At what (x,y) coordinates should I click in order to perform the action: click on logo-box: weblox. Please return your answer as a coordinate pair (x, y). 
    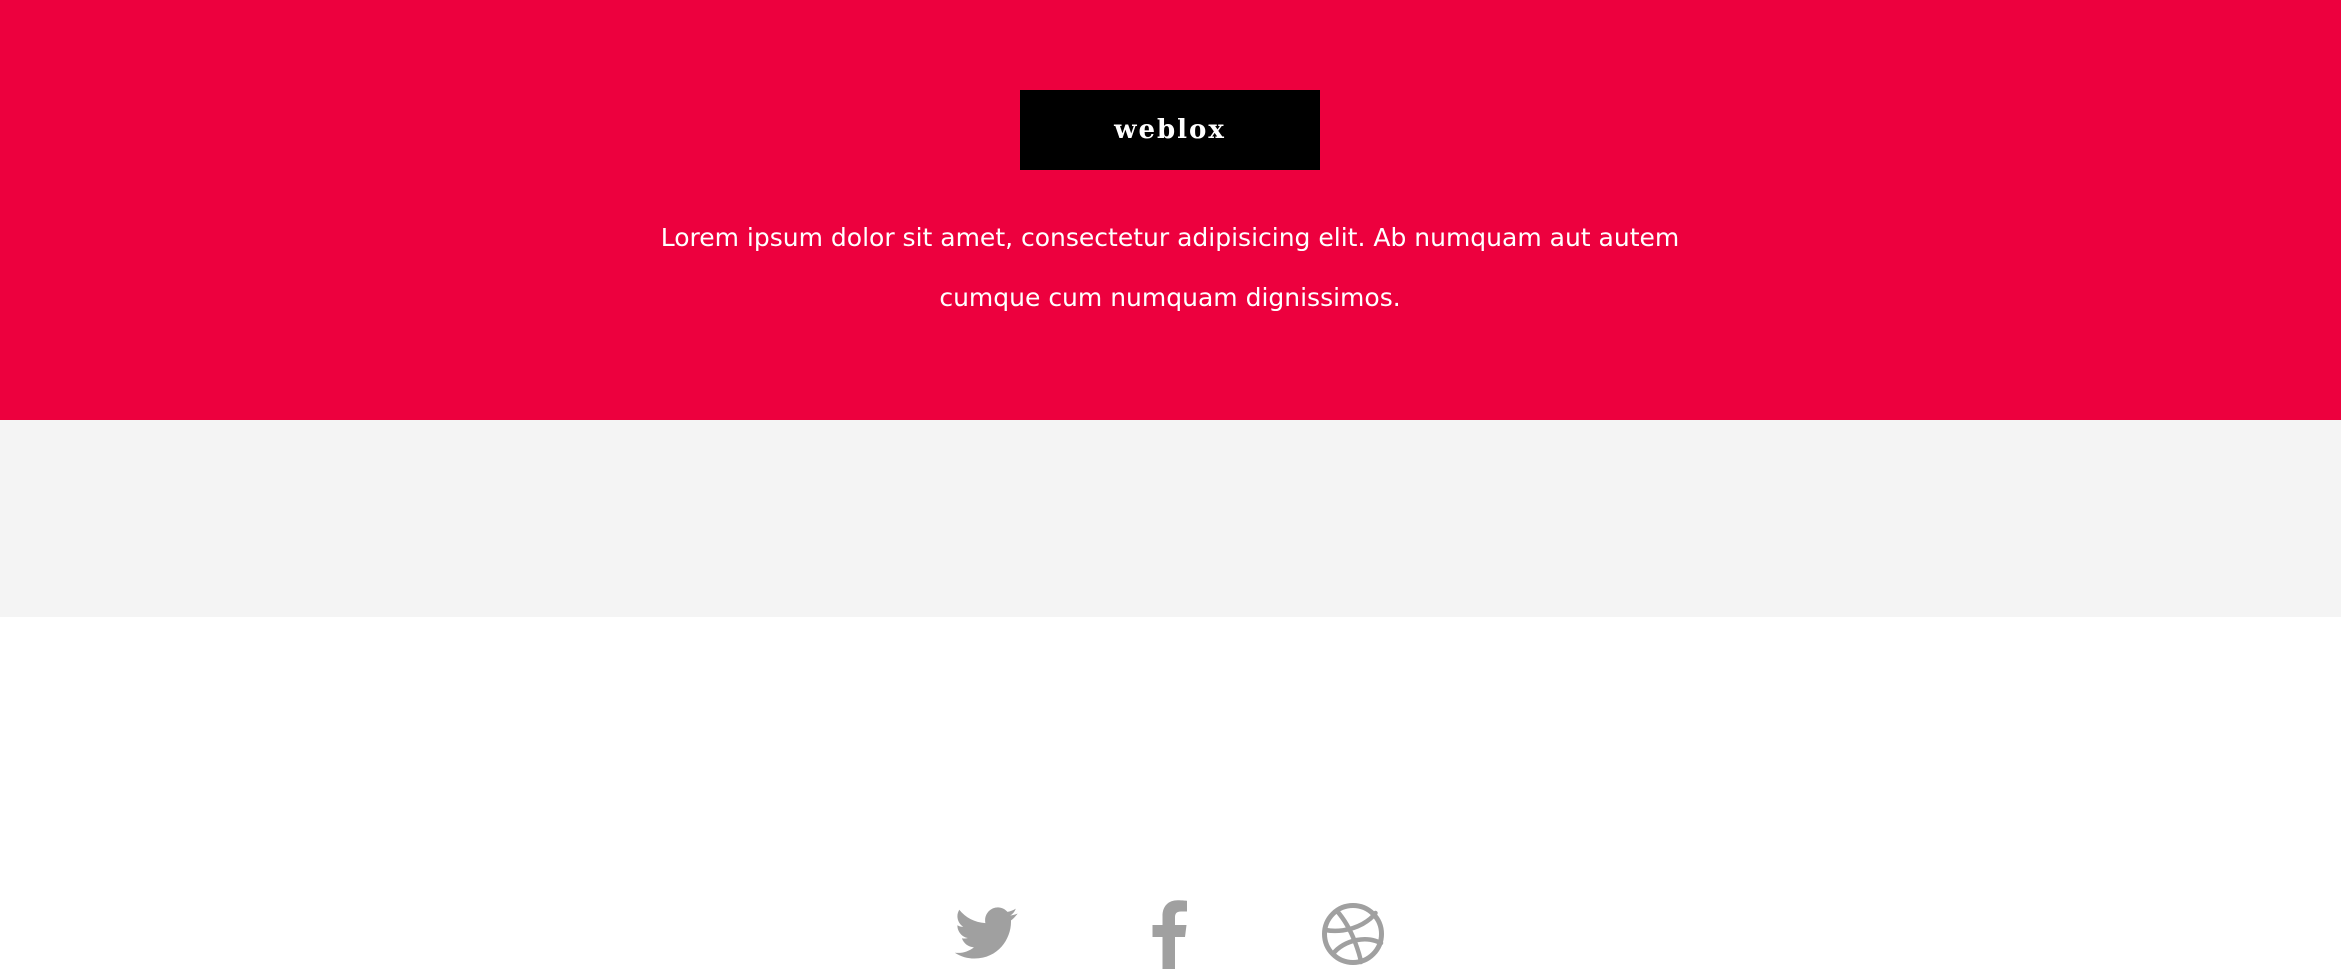
    Looking at the image, I should click on (1170, 130).